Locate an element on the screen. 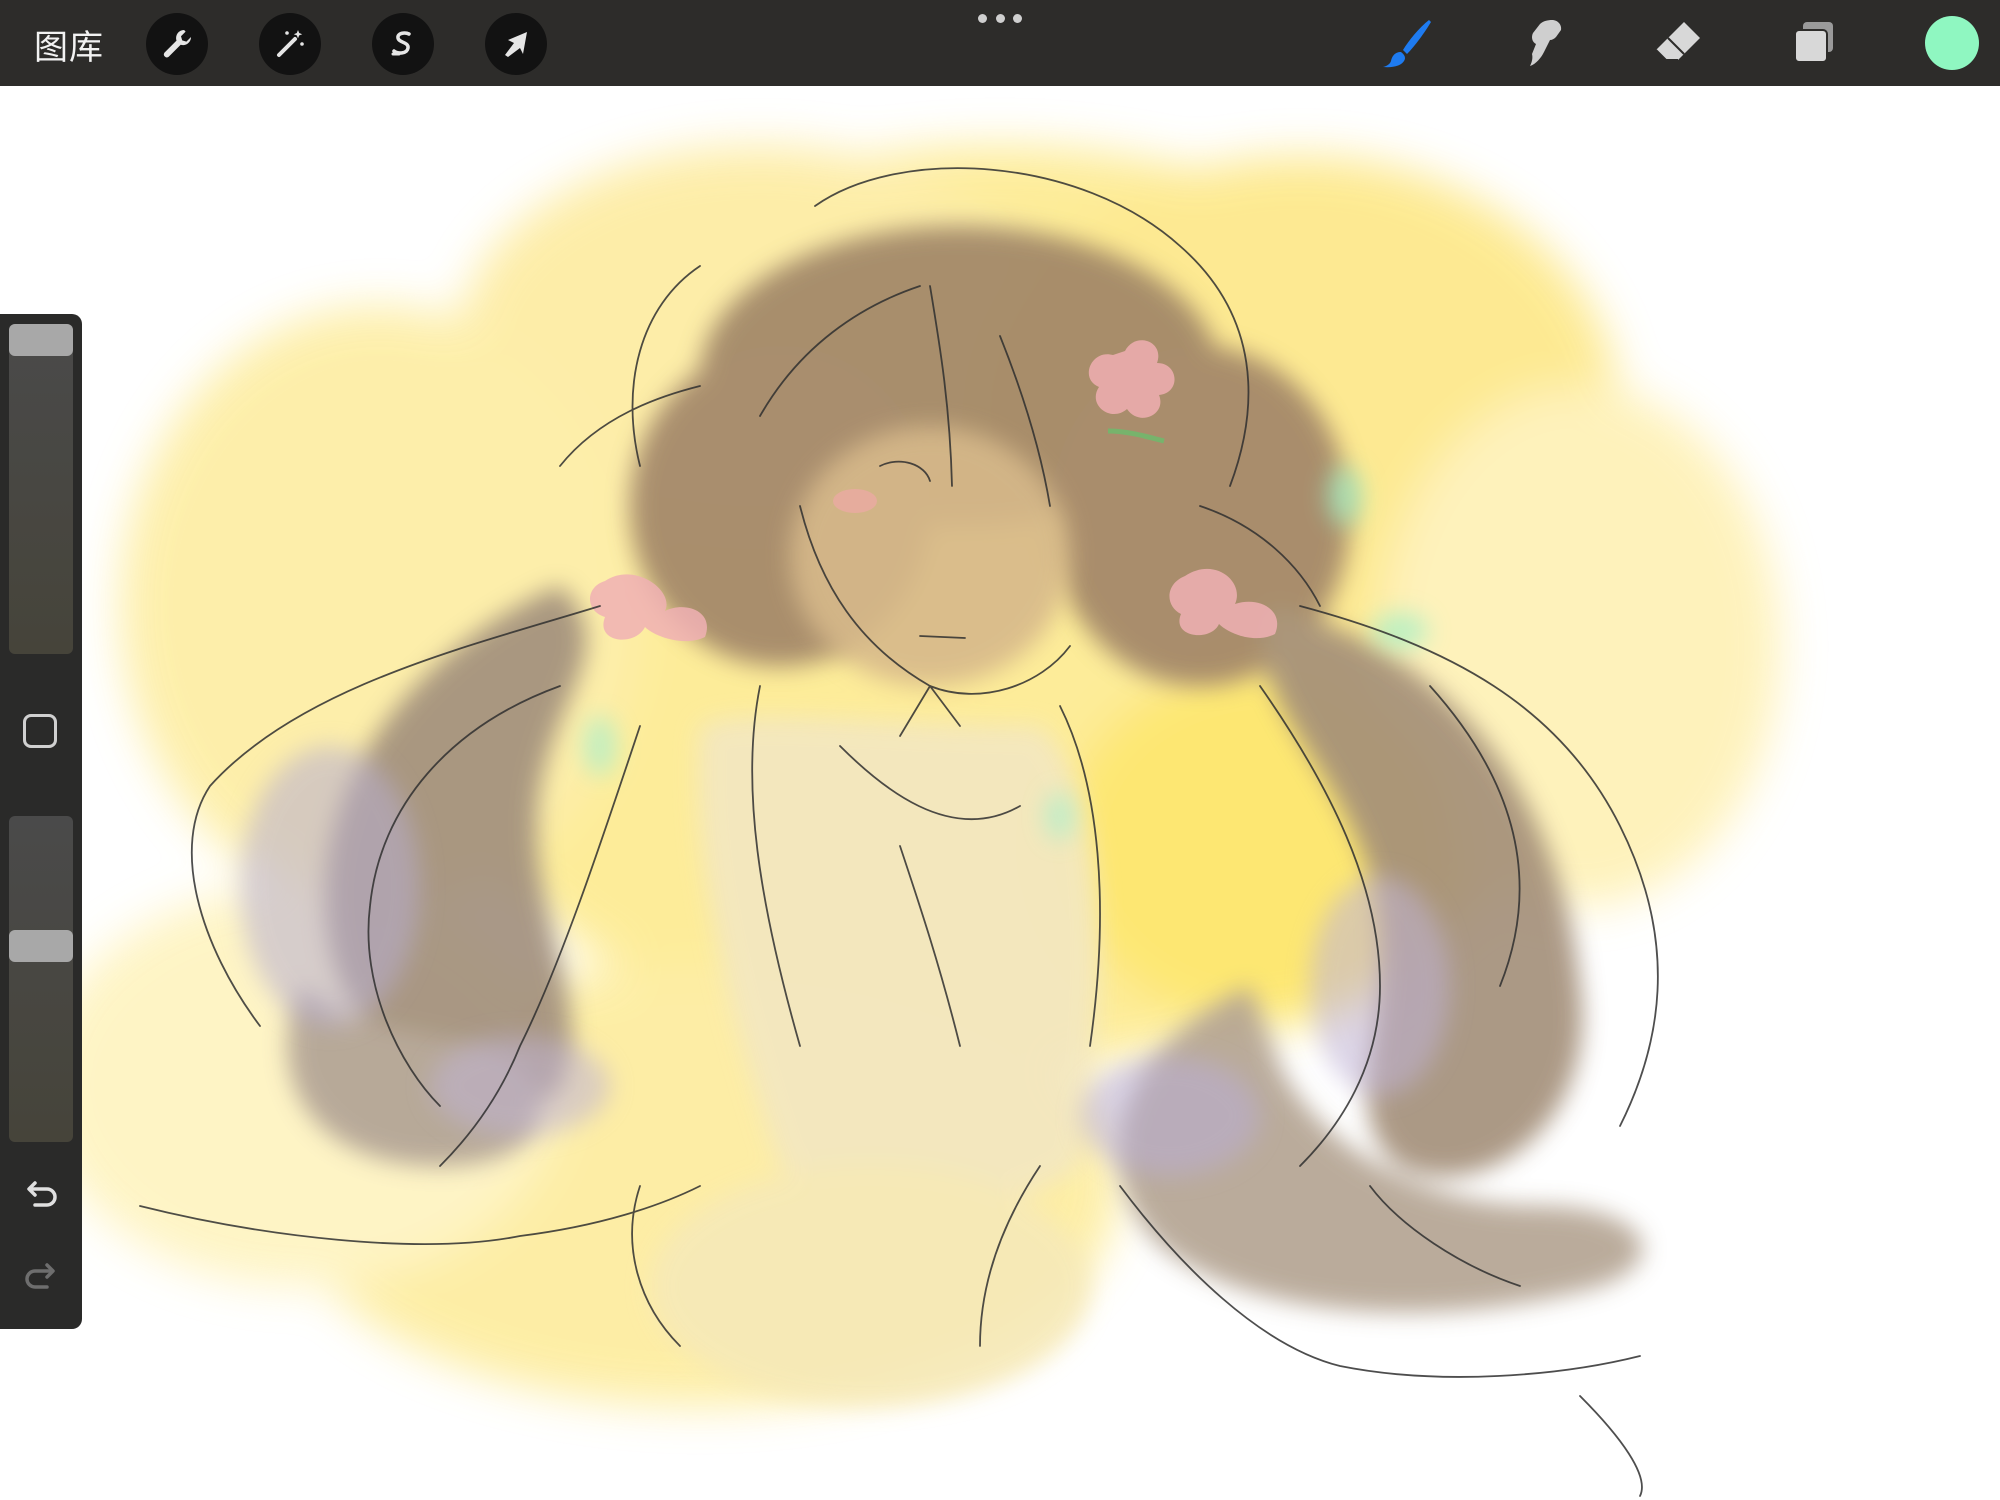  modify-square-icon is located at coordinates (40, 731).